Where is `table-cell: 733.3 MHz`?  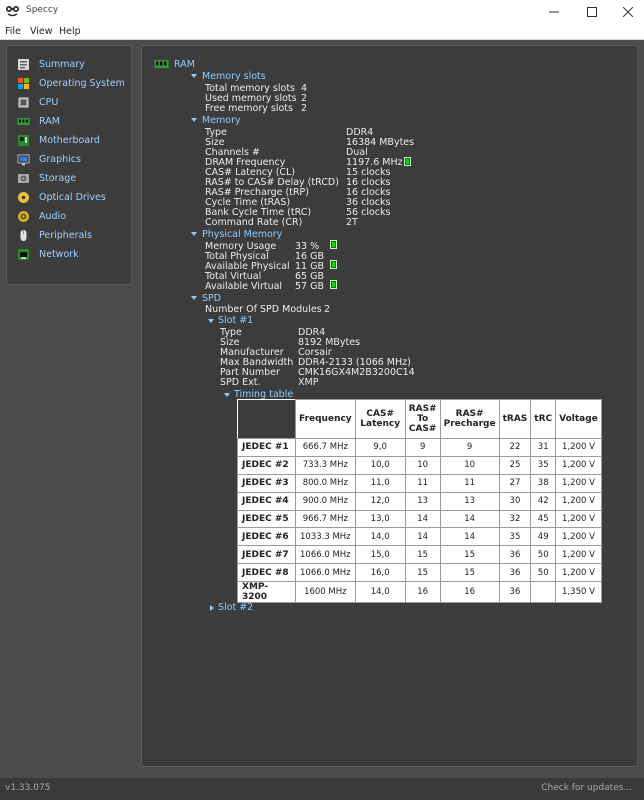 table-cell: 733.3 MHz is located at coordinates (325, 465).